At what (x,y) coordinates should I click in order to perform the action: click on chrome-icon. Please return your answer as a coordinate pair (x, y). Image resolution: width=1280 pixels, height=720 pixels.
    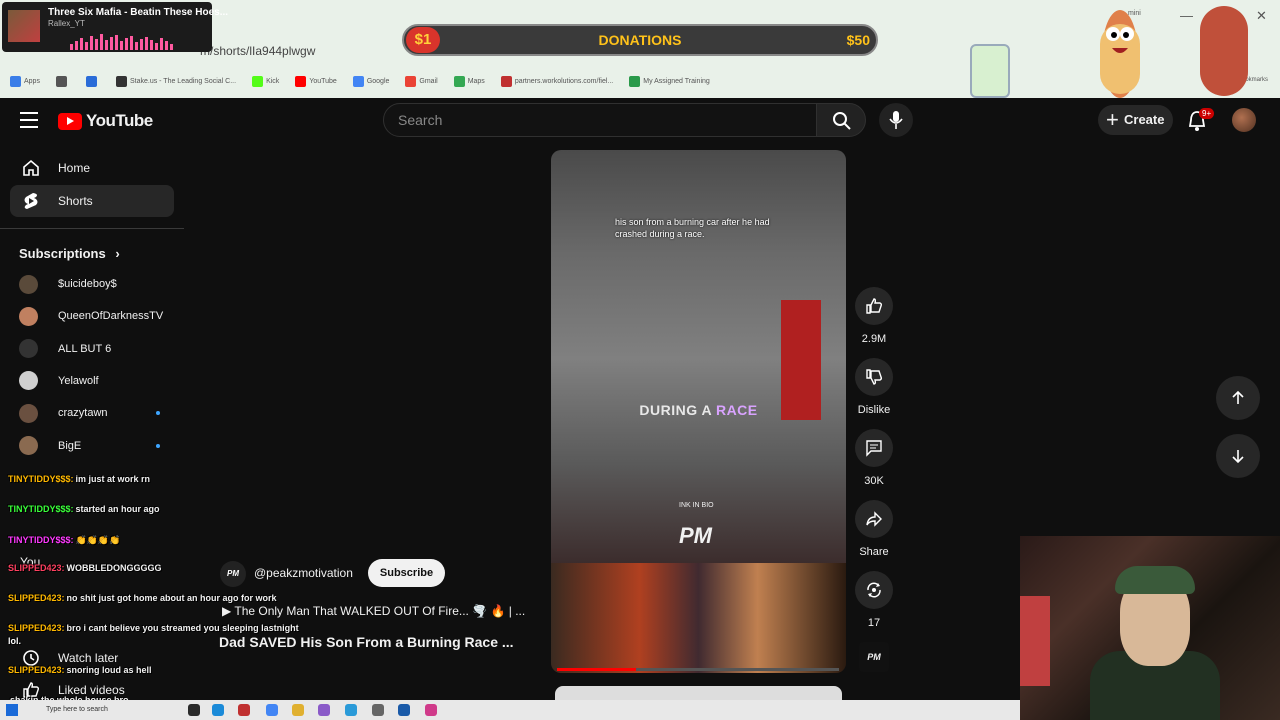
    Looking at the image, I should click on (272, 710).